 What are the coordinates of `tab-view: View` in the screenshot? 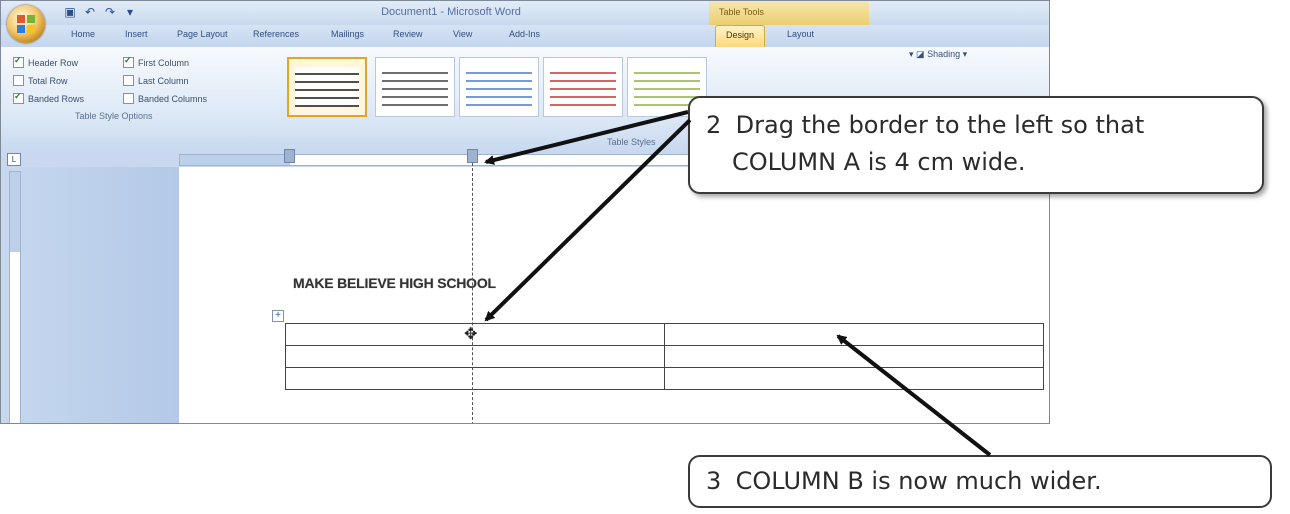 It's located at (462, 34).